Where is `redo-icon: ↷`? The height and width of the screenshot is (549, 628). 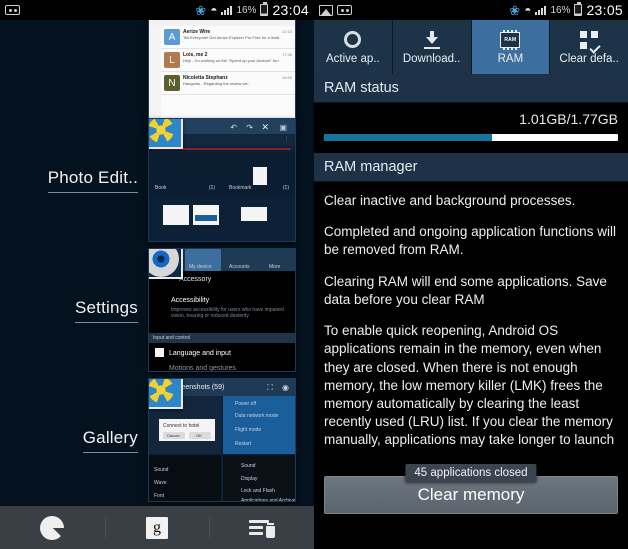 redo-icon: ↷ is located at coordinates (249, 127).